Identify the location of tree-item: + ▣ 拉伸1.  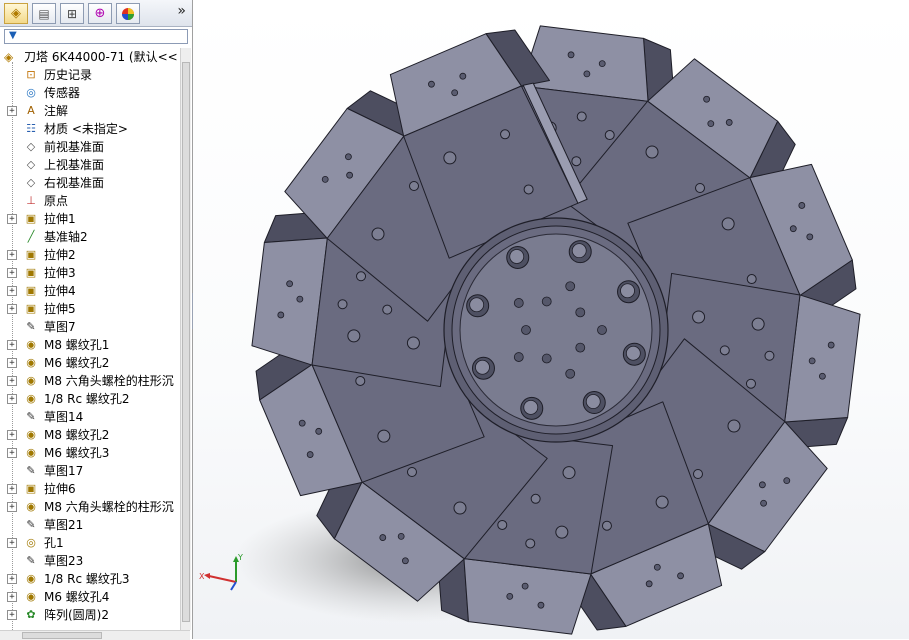
(90, 219).